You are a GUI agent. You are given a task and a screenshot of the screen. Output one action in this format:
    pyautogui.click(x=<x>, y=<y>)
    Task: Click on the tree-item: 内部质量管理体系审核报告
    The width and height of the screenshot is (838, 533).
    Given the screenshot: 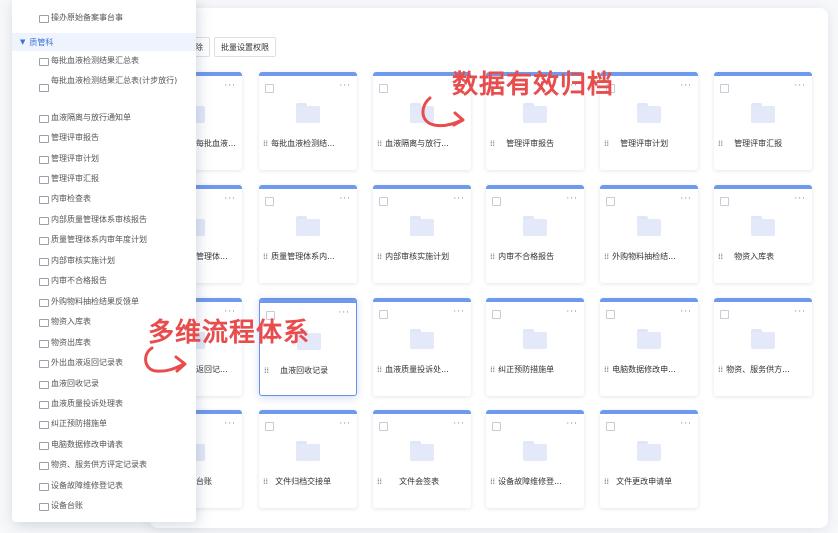 What is the action you would take?
    pyautogui.click(x=104, y=220)
    